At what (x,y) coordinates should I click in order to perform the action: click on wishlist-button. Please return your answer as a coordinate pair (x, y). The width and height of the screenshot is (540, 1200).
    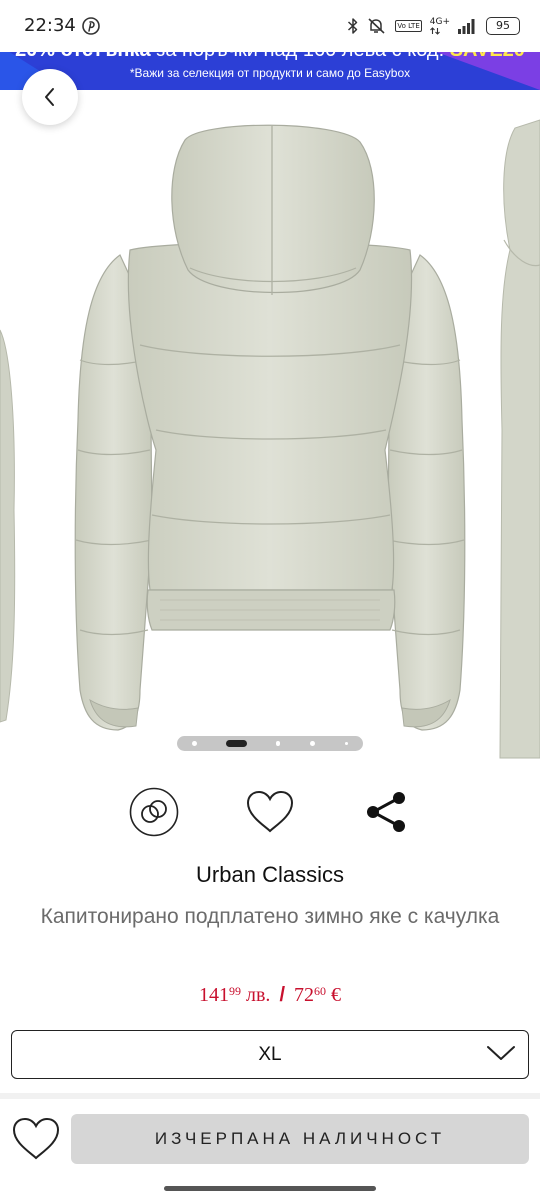
    Looking at the image, I should click on (270, 812).